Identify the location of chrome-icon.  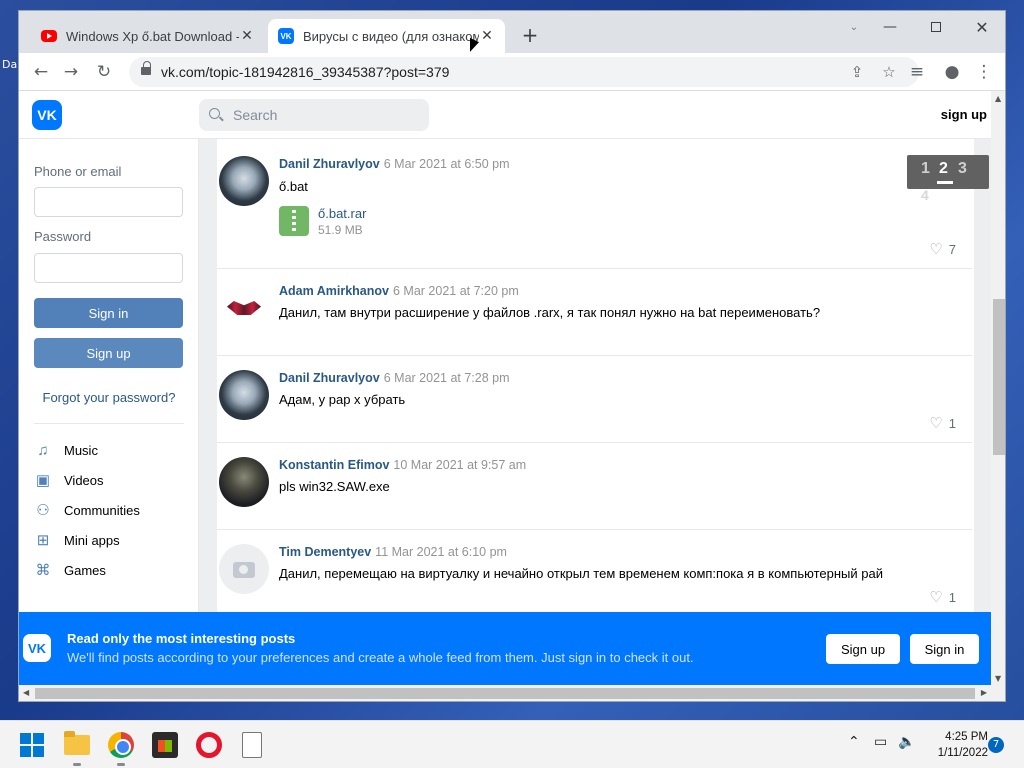
(121, 745).